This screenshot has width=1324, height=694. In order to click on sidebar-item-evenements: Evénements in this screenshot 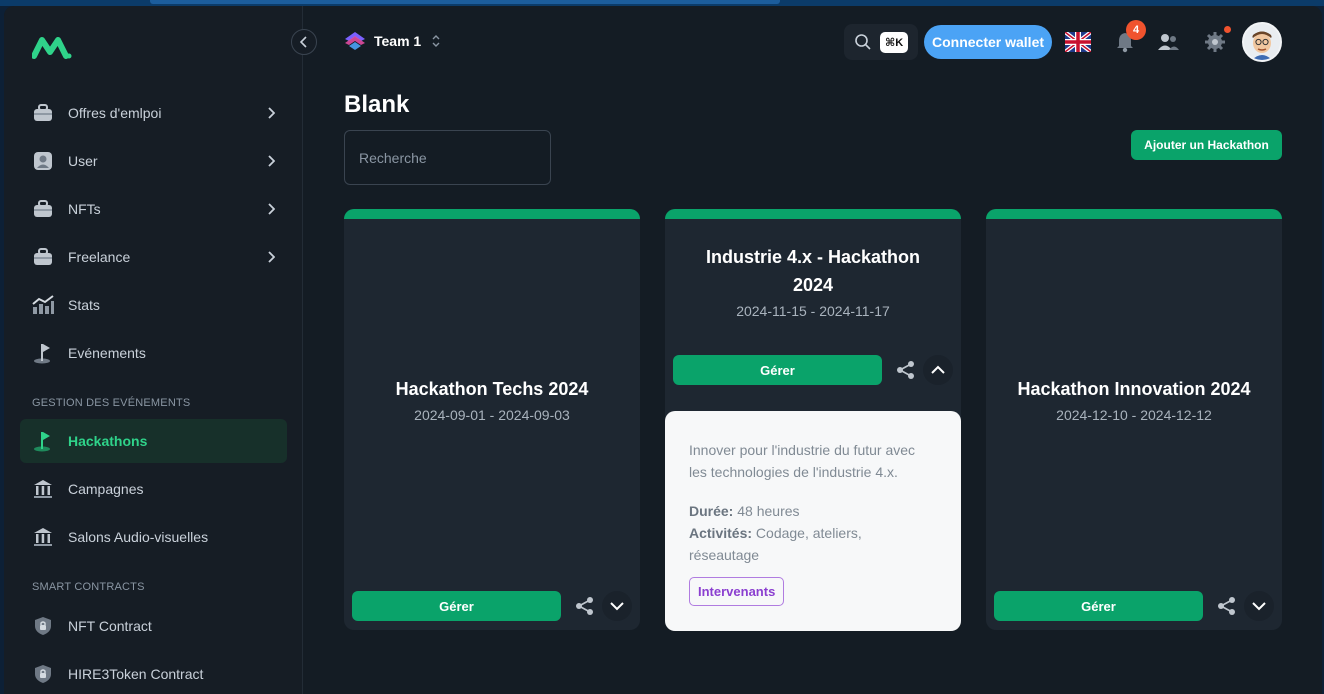, I will do `click(153, 353)`.